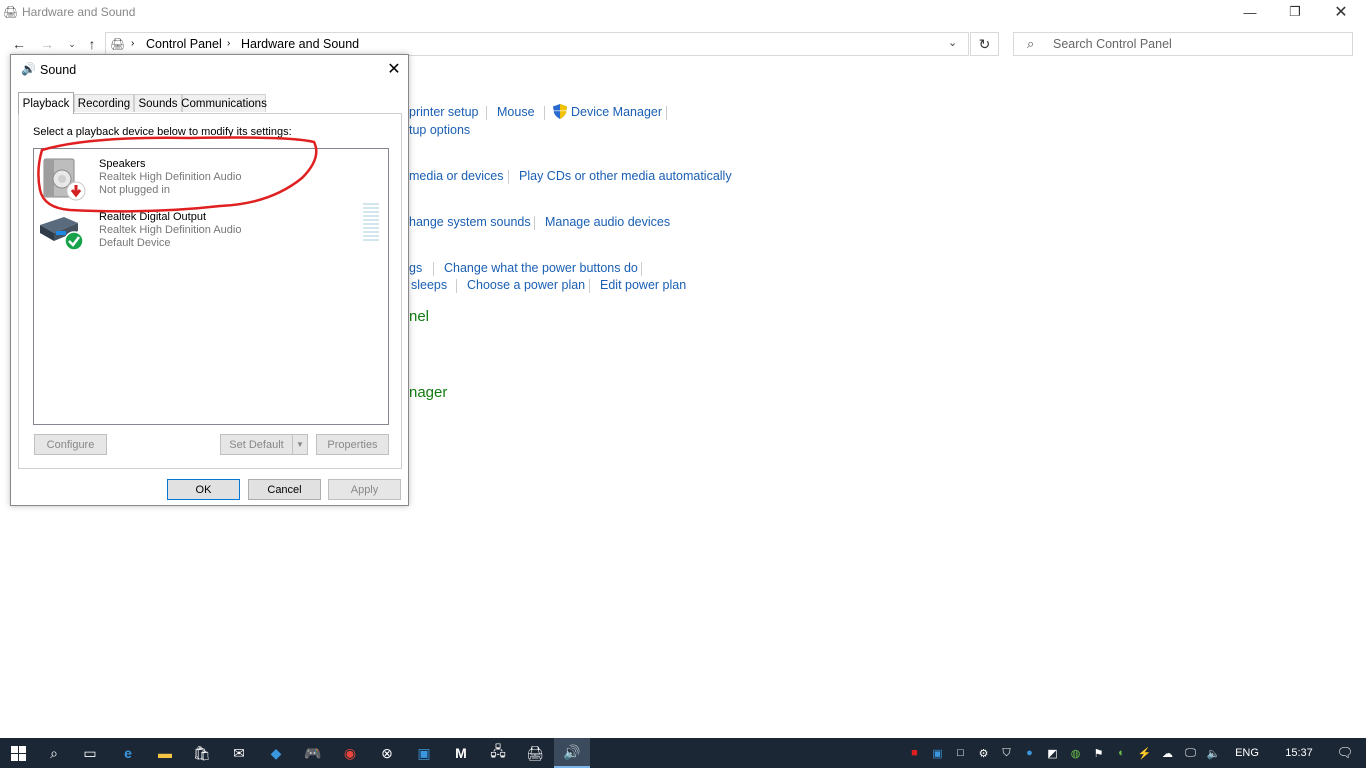  I want to click on up-button: ↑, so click(92, 44).